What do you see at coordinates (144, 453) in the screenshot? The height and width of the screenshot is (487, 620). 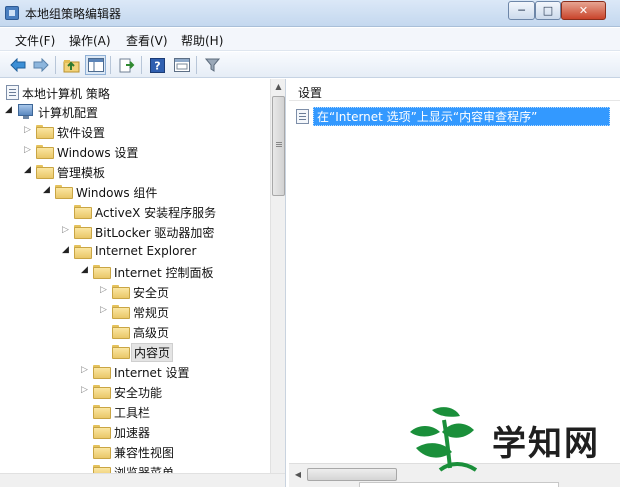 I see `tree-item-label: 兼容性视图` at bounding box center [144, 453].